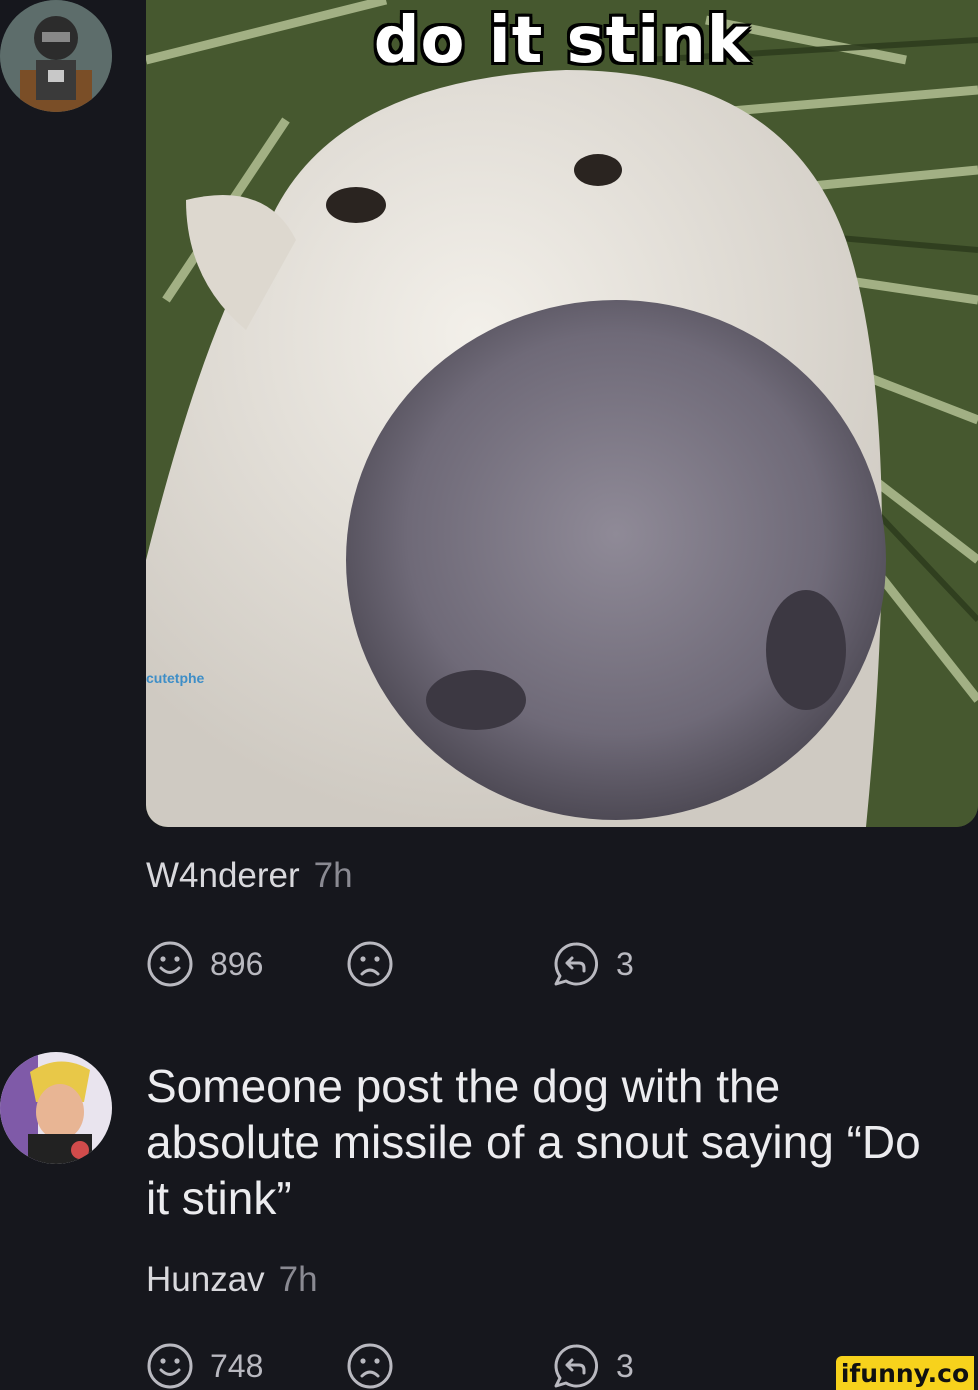  What do you see at coordinates (237, 1365) in the screenshot?
I see `comment-smile-count: 748` at bounding box center [237, 1365].